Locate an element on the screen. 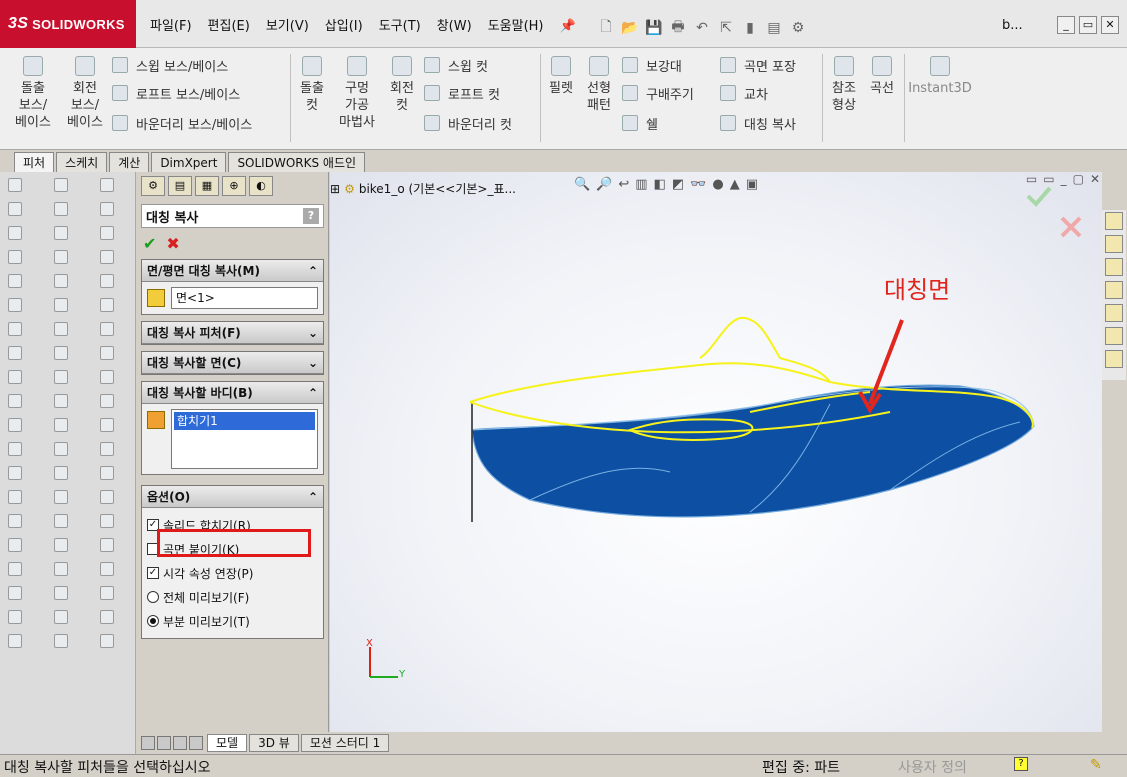 Image resolution: width=1127 pixels, height=777 pixels. restore-icon: ▭ is located at coordinates (1088, 25).